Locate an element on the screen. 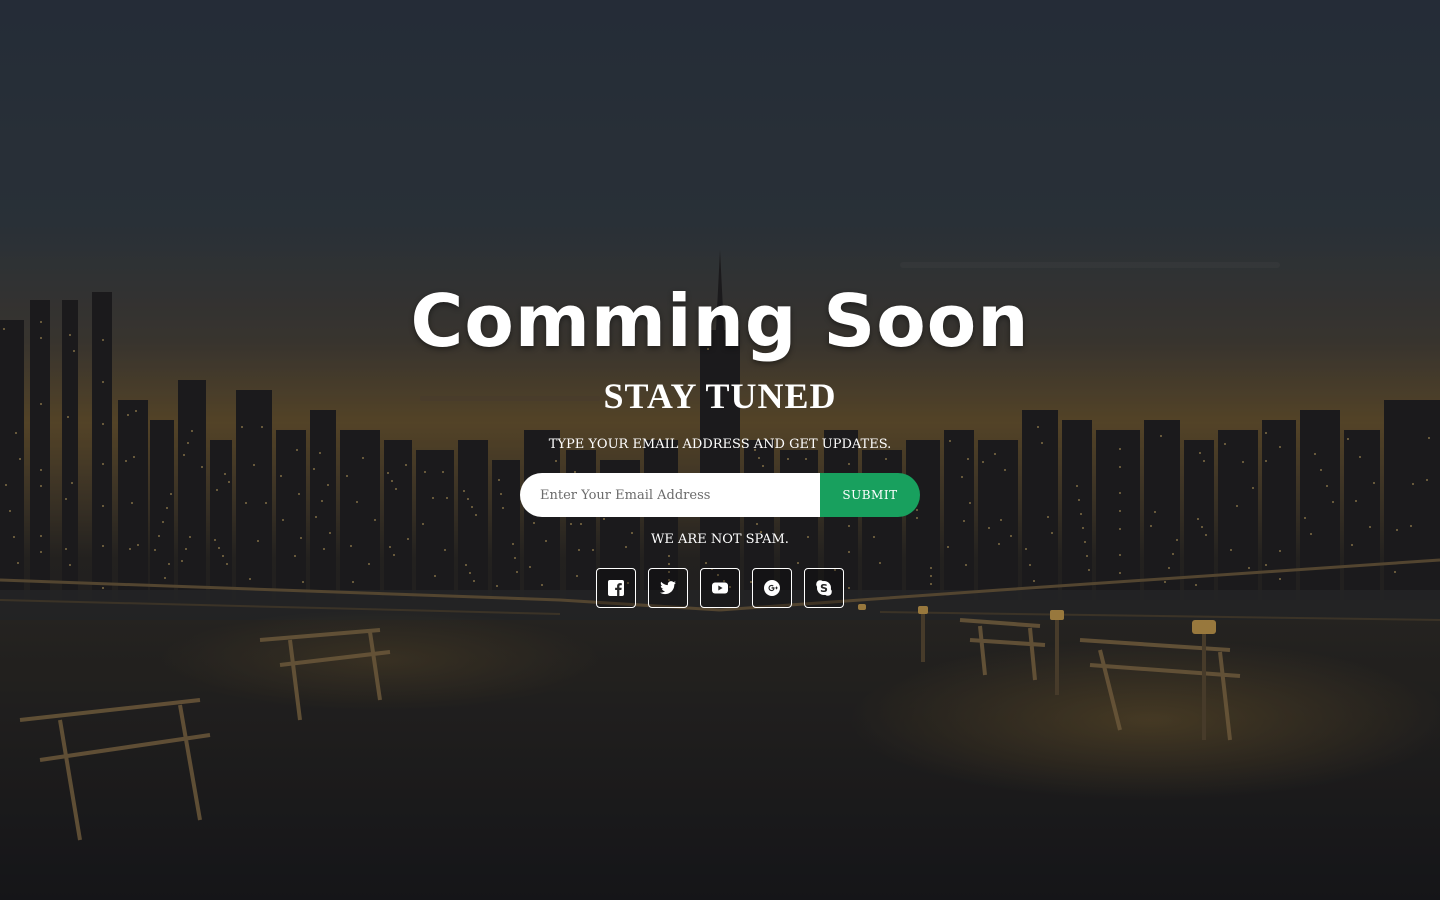  page-title: Comming Soon is located at coordinates (720, 321).